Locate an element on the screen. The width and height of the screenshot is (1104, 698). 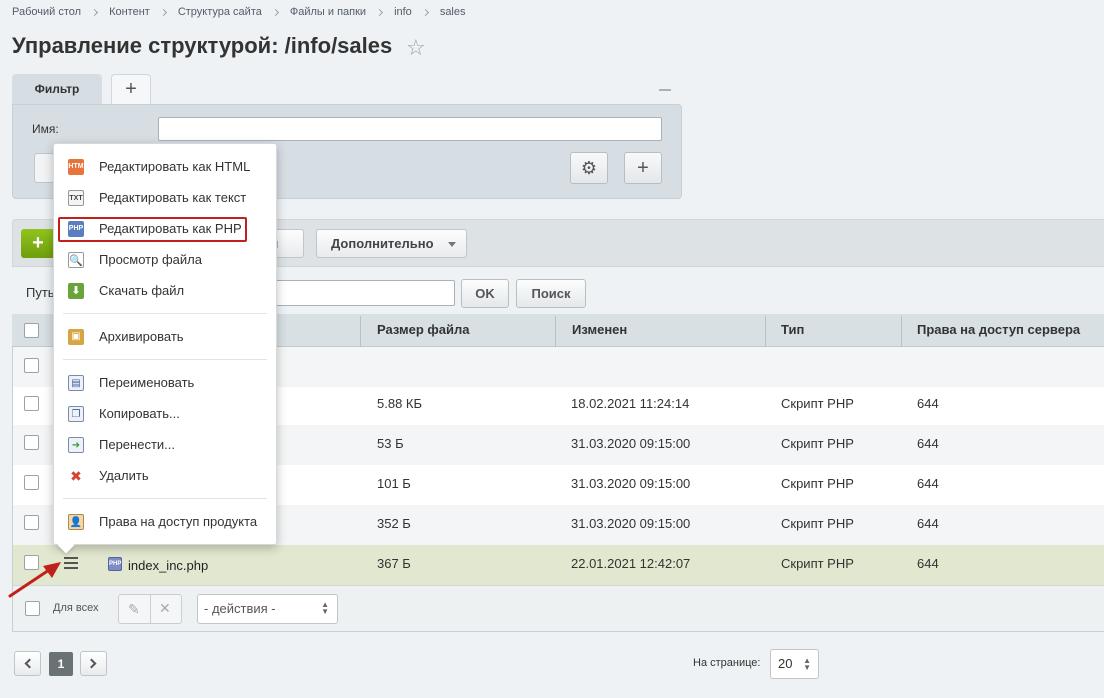
add-filter-tab-button: + is located at coordinates (131, 89).